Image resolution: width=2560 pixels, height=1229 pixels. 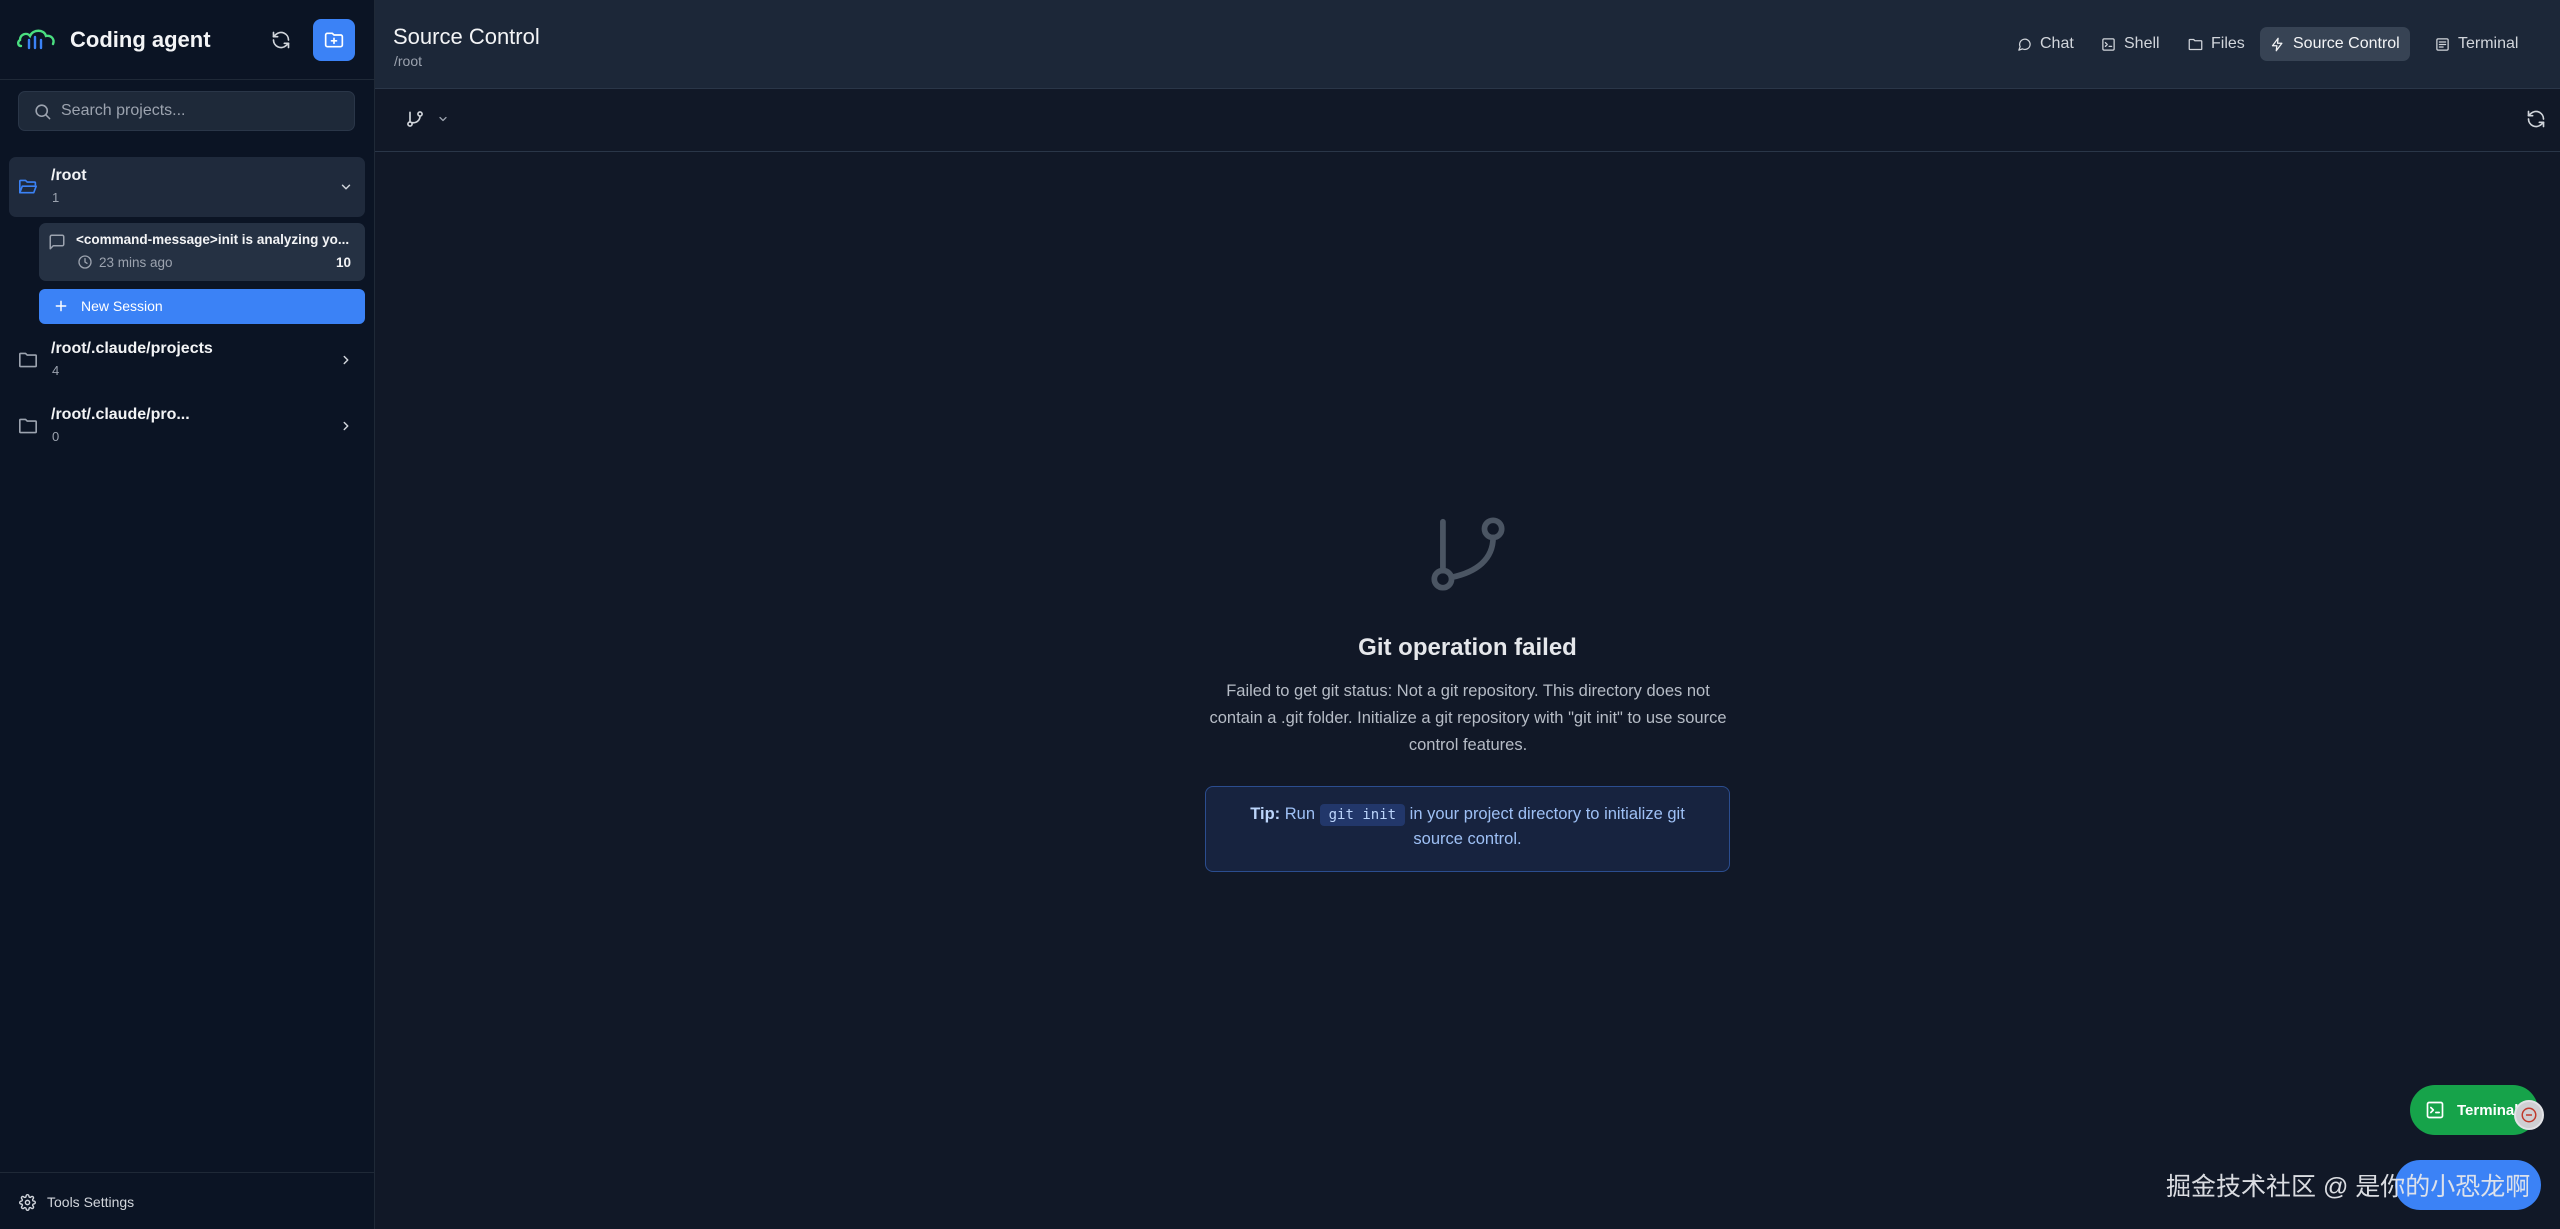 What do you see at coordinates (2348, 1187) in the screenshot?
I see `watermark: 掘金技术社区 @ 是你的小恐龙啊` at bounding box center [2348, 1187].